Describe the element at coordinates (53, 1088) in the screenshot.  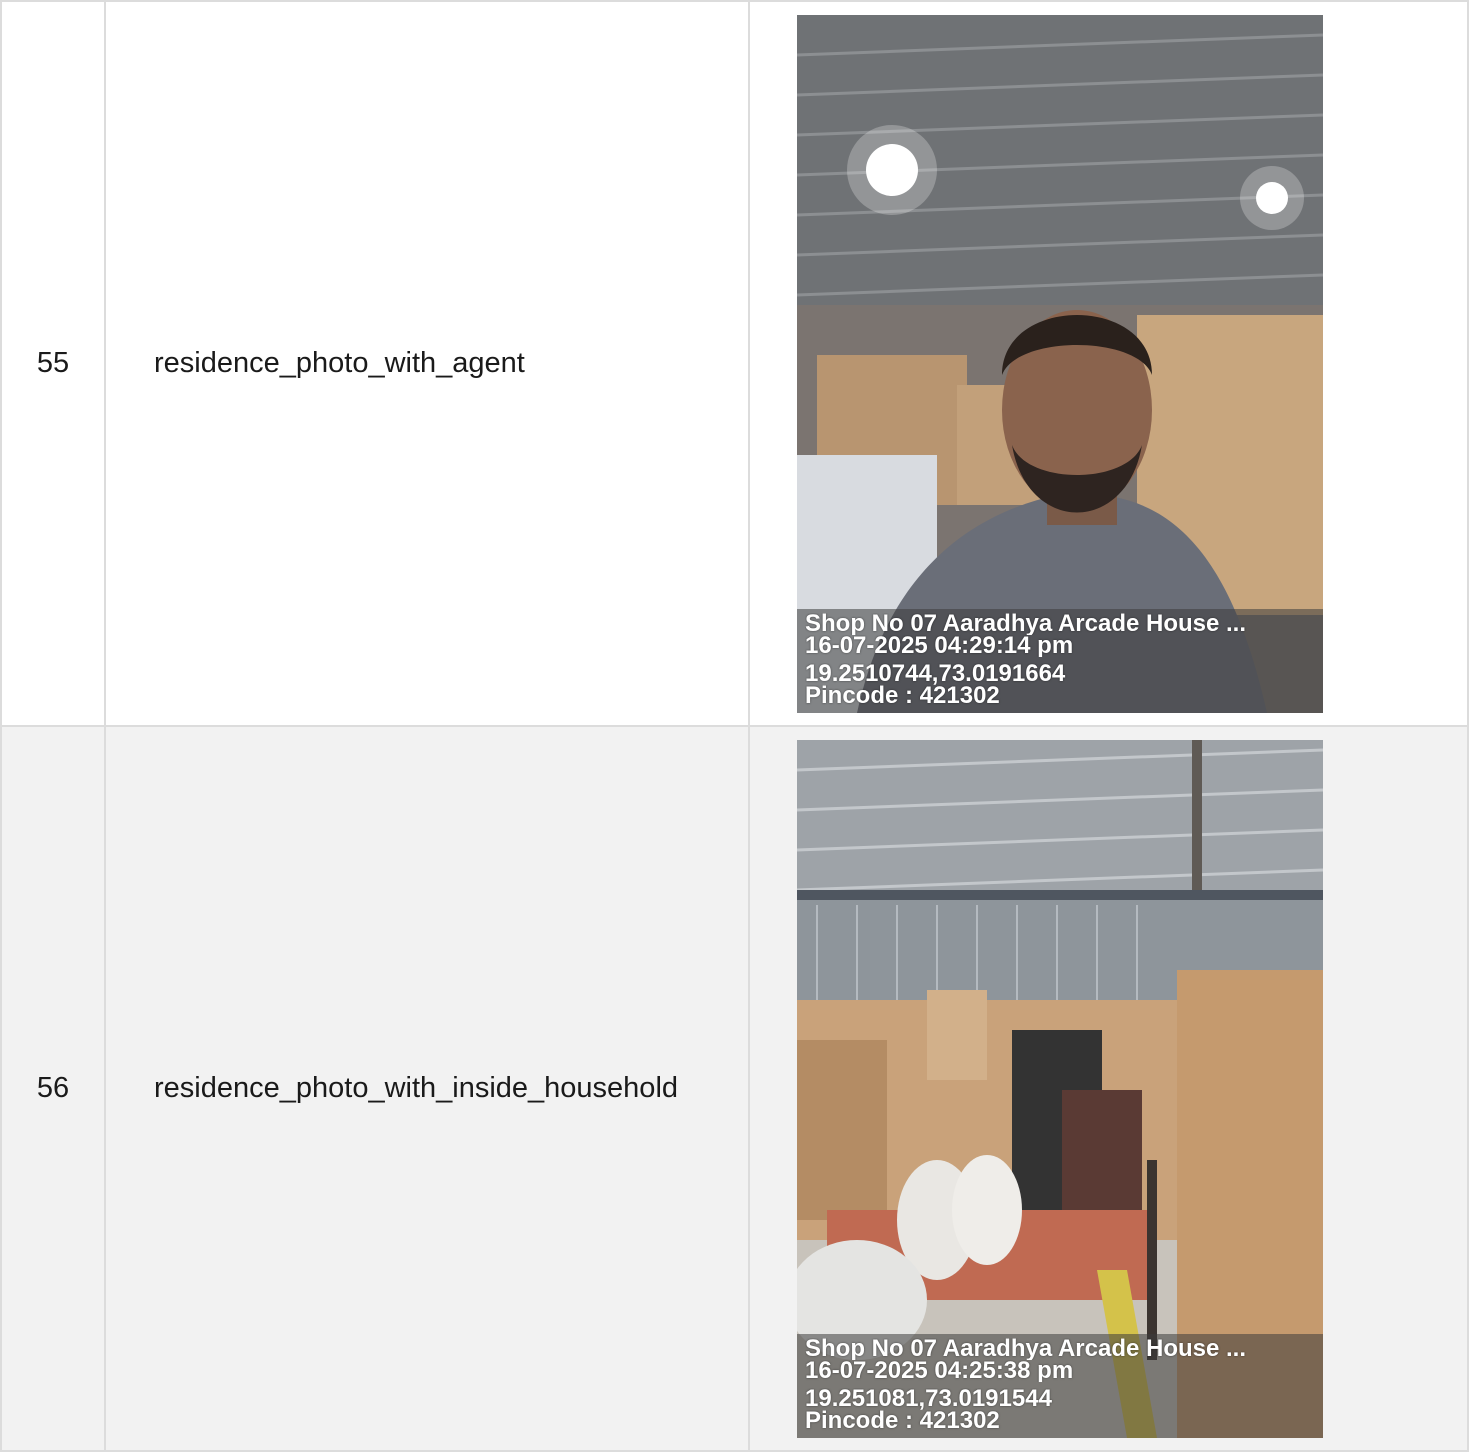
I see `row-number: 56` at that location.